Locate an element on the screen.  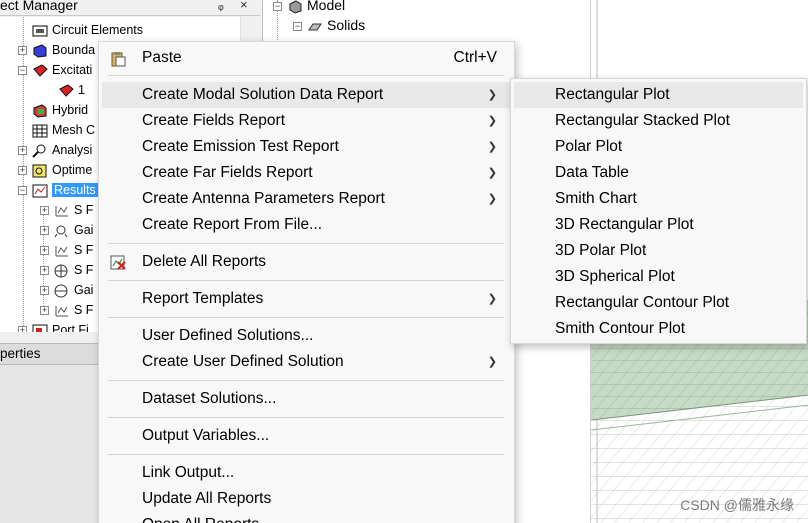
submenu-item-rectangular-stacked-plot: Rectangular Stacked Plot is located at coordinates (658, 121).